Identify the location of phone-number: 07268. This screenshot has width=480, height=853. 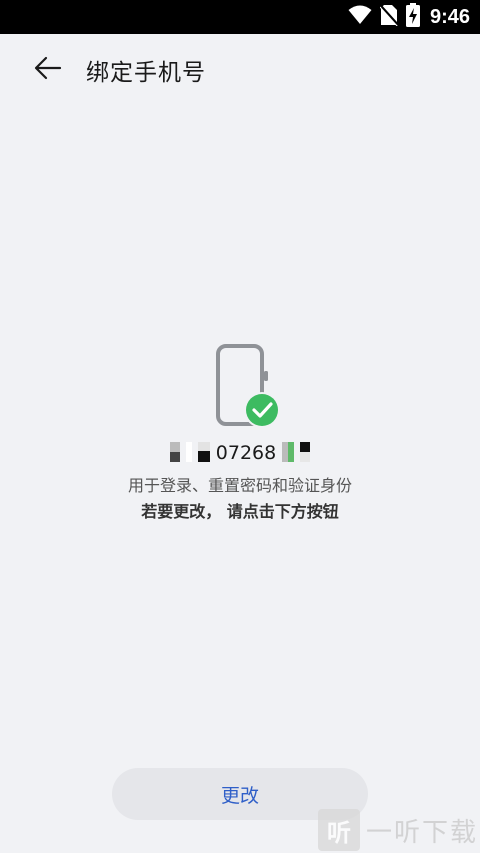
(240, 453).